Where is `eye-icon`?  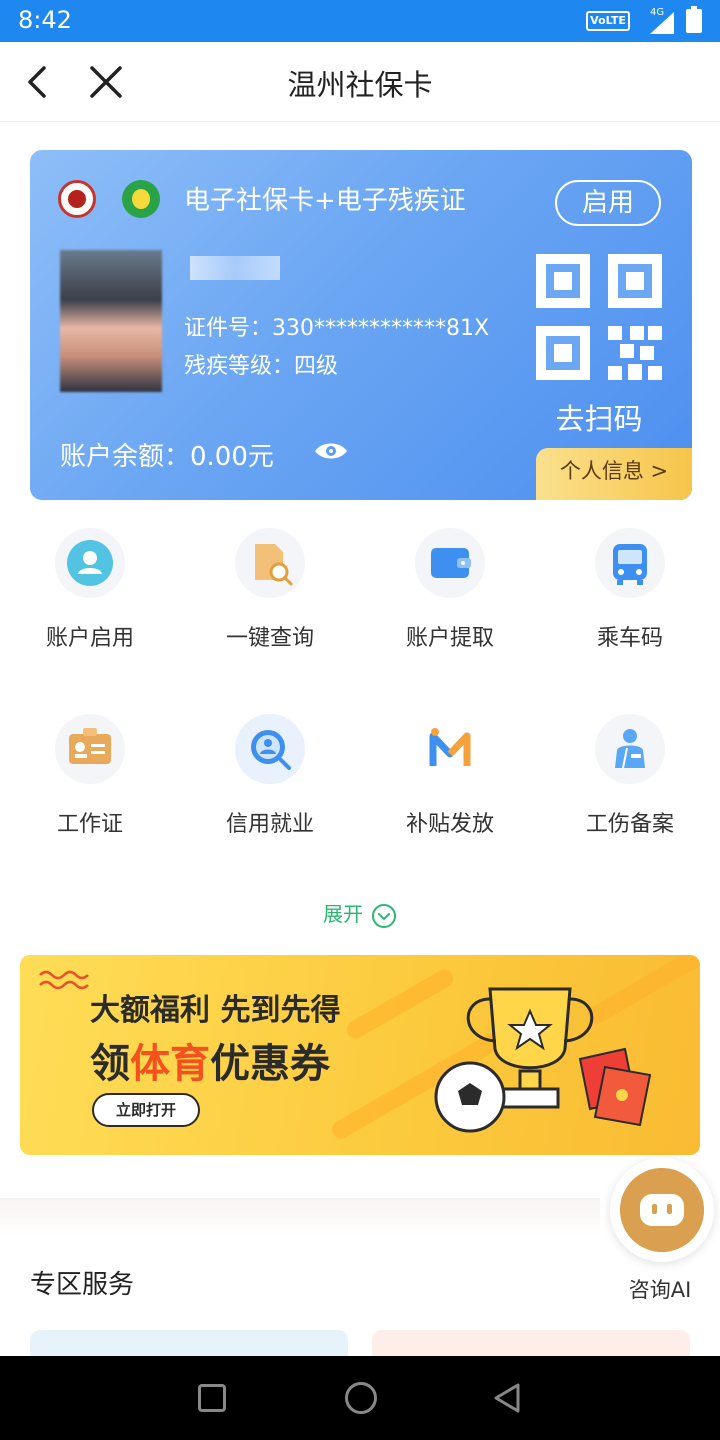 eye-icon is located at coordinates (331, 451).